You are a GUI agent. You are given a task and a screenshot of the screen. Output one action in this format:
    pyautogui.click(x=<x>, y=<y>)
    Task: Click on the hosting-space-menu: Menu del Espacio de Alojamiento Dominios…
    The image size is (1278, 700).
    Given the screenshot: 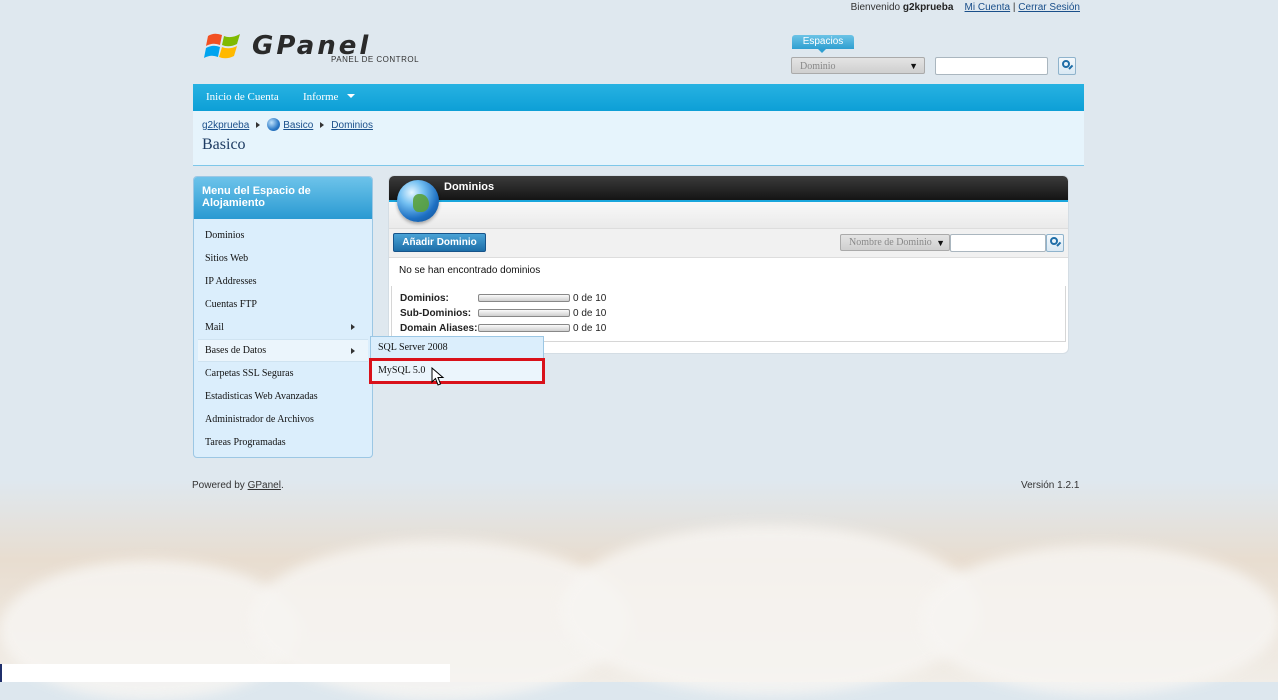 What is the action you would take?
    pyautogui.click(x=283, y=317)
    